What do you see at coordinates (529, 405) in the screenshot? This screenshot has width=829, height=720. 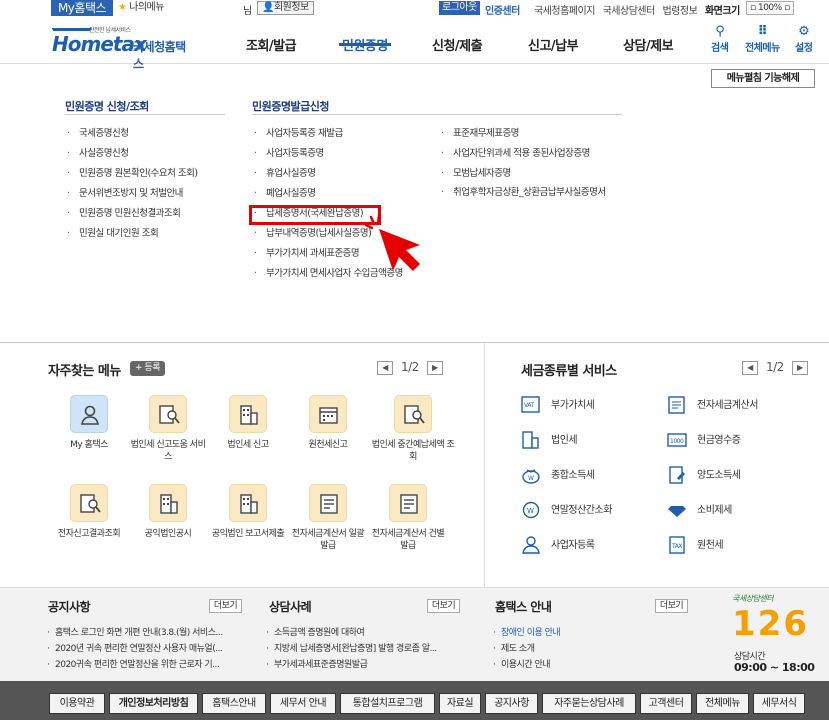 I see `svg-text: VAT` at bounding box center [529, 405].